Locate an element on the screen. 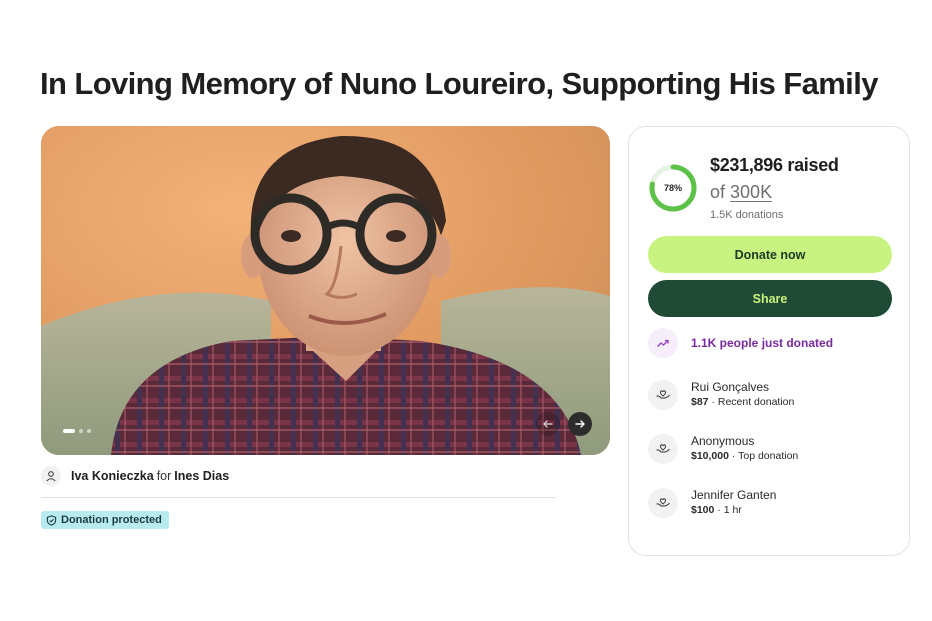 The height and width of the screenshot is (621, 932). badge-label: Donation protected is located at coordinates (111, 520).